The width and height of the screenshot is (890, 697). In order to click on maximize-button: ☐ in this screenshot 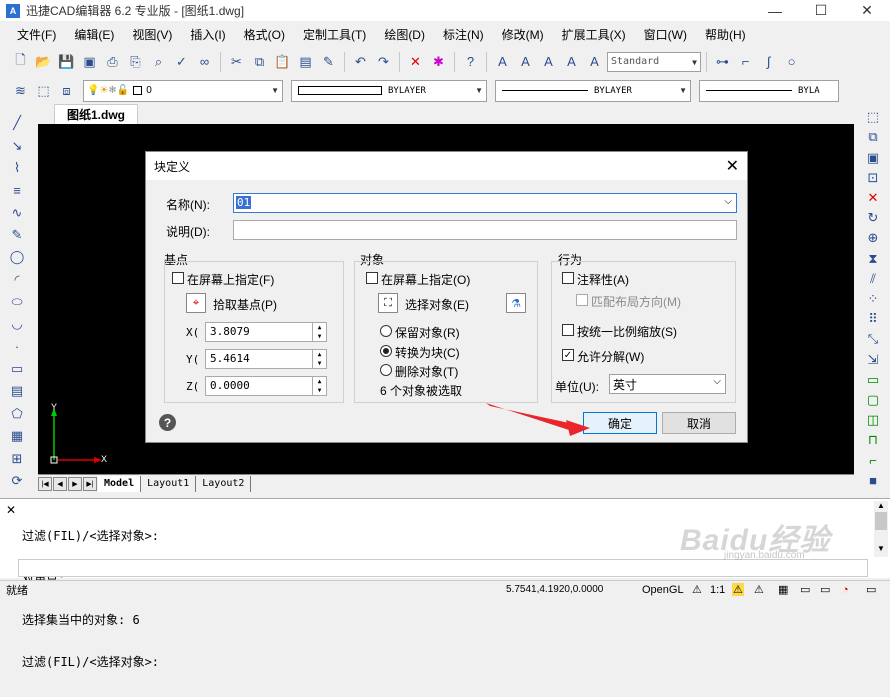, I will do `click(821, 10)`.